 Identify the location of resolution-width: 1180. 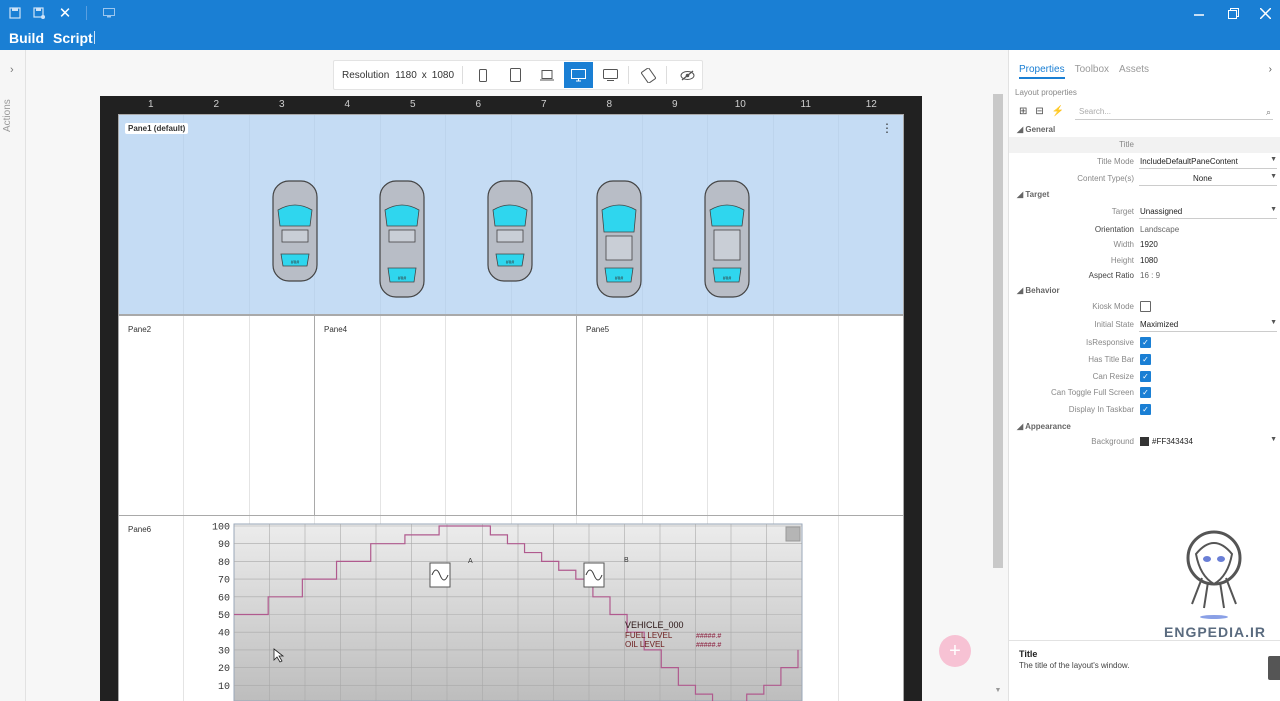
(406, 75).